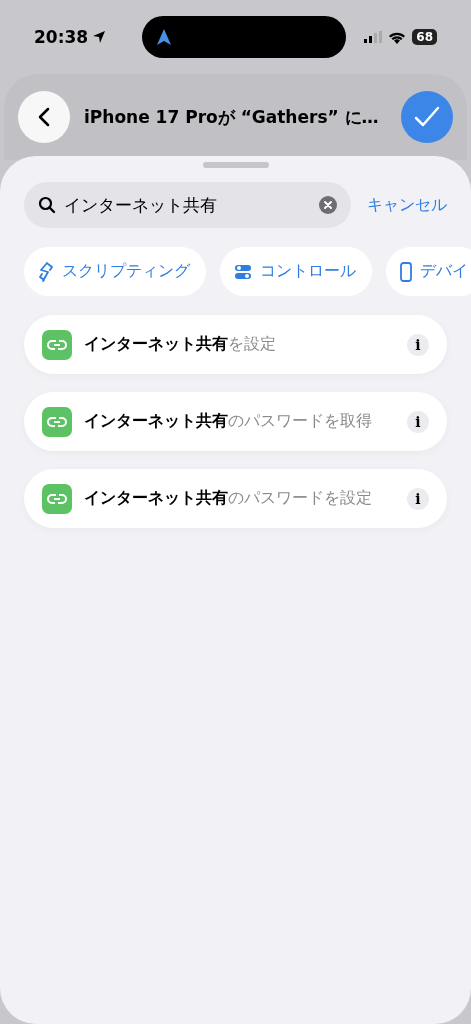 The width and height of the screenshot is (471, 1024). Describe the element at coordinates (164, 37) in the screenshot. I see `navigation-arrow-icon` at that location.